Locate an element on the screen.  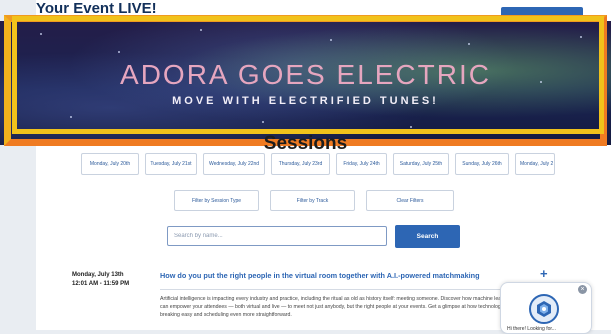
session-date: Monday, July 13th is located at coordinates (98, 275).